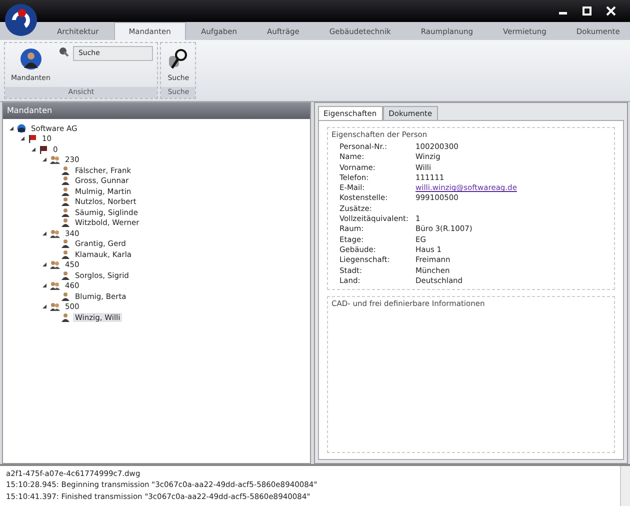 The image size is (630, 506). I want to click on scrollbar, so click(625, 486).